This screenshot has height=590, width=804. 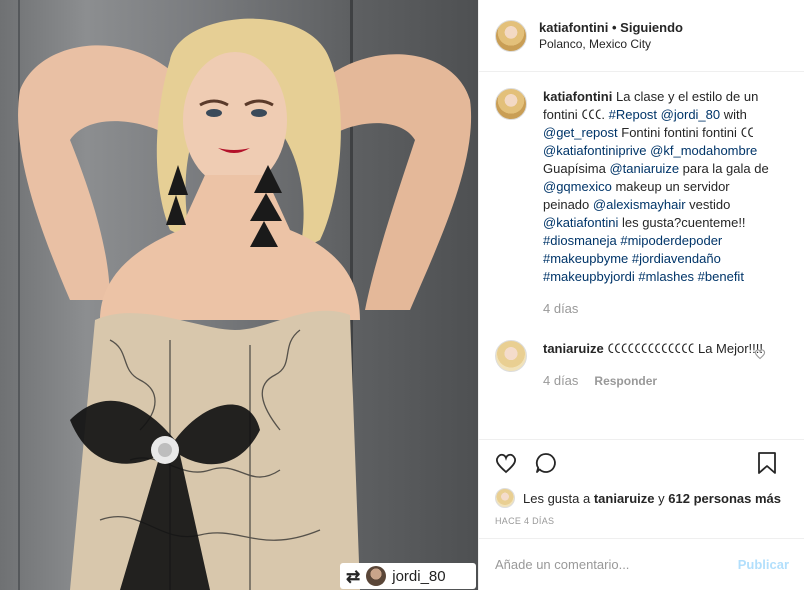 What do you see at coordinates (605, 564) in the screenshot?
I see `add-comment-input` at bounding box center [605, 564].